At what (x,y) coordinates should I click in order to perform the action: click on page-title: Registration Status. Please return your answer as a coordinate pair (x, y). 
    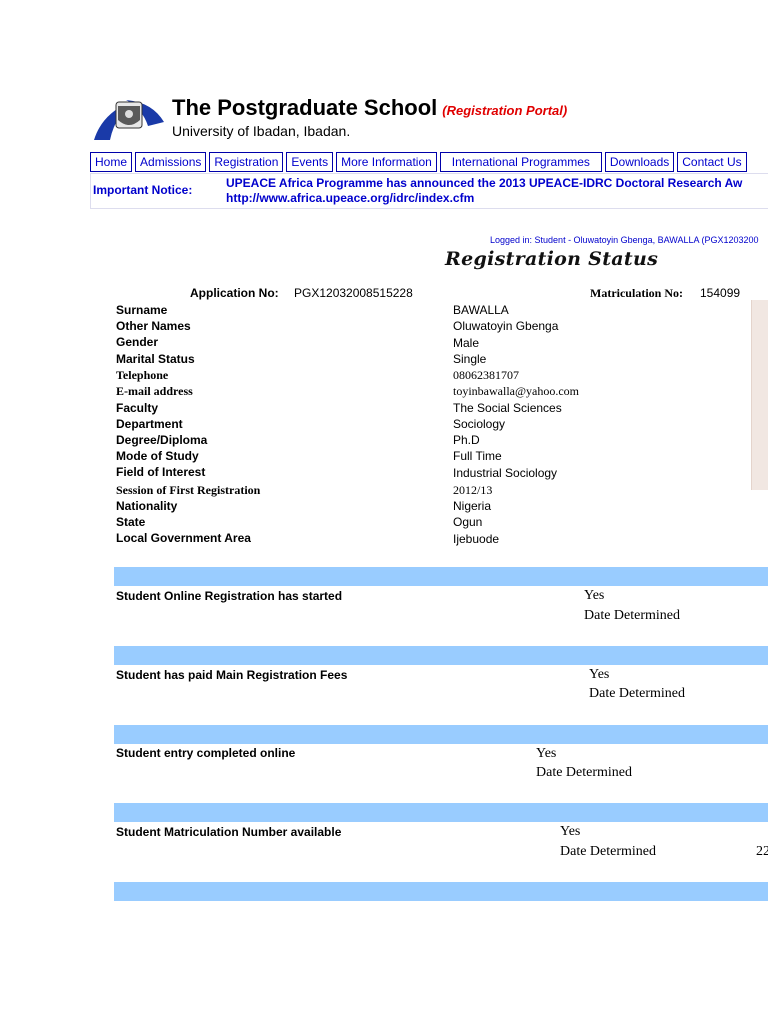
    Looking at the image, I should click on (552, 259).